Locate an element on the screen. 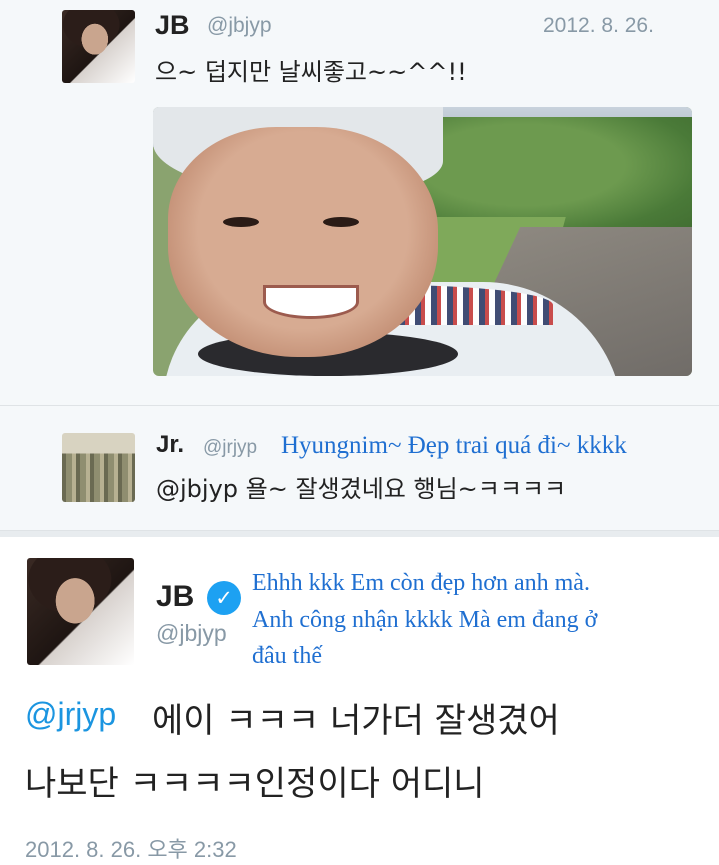 Image resolution: width=719 pixels, height=865 pixels. user-handle: @jrjyp is located at coordinates (230, 448).